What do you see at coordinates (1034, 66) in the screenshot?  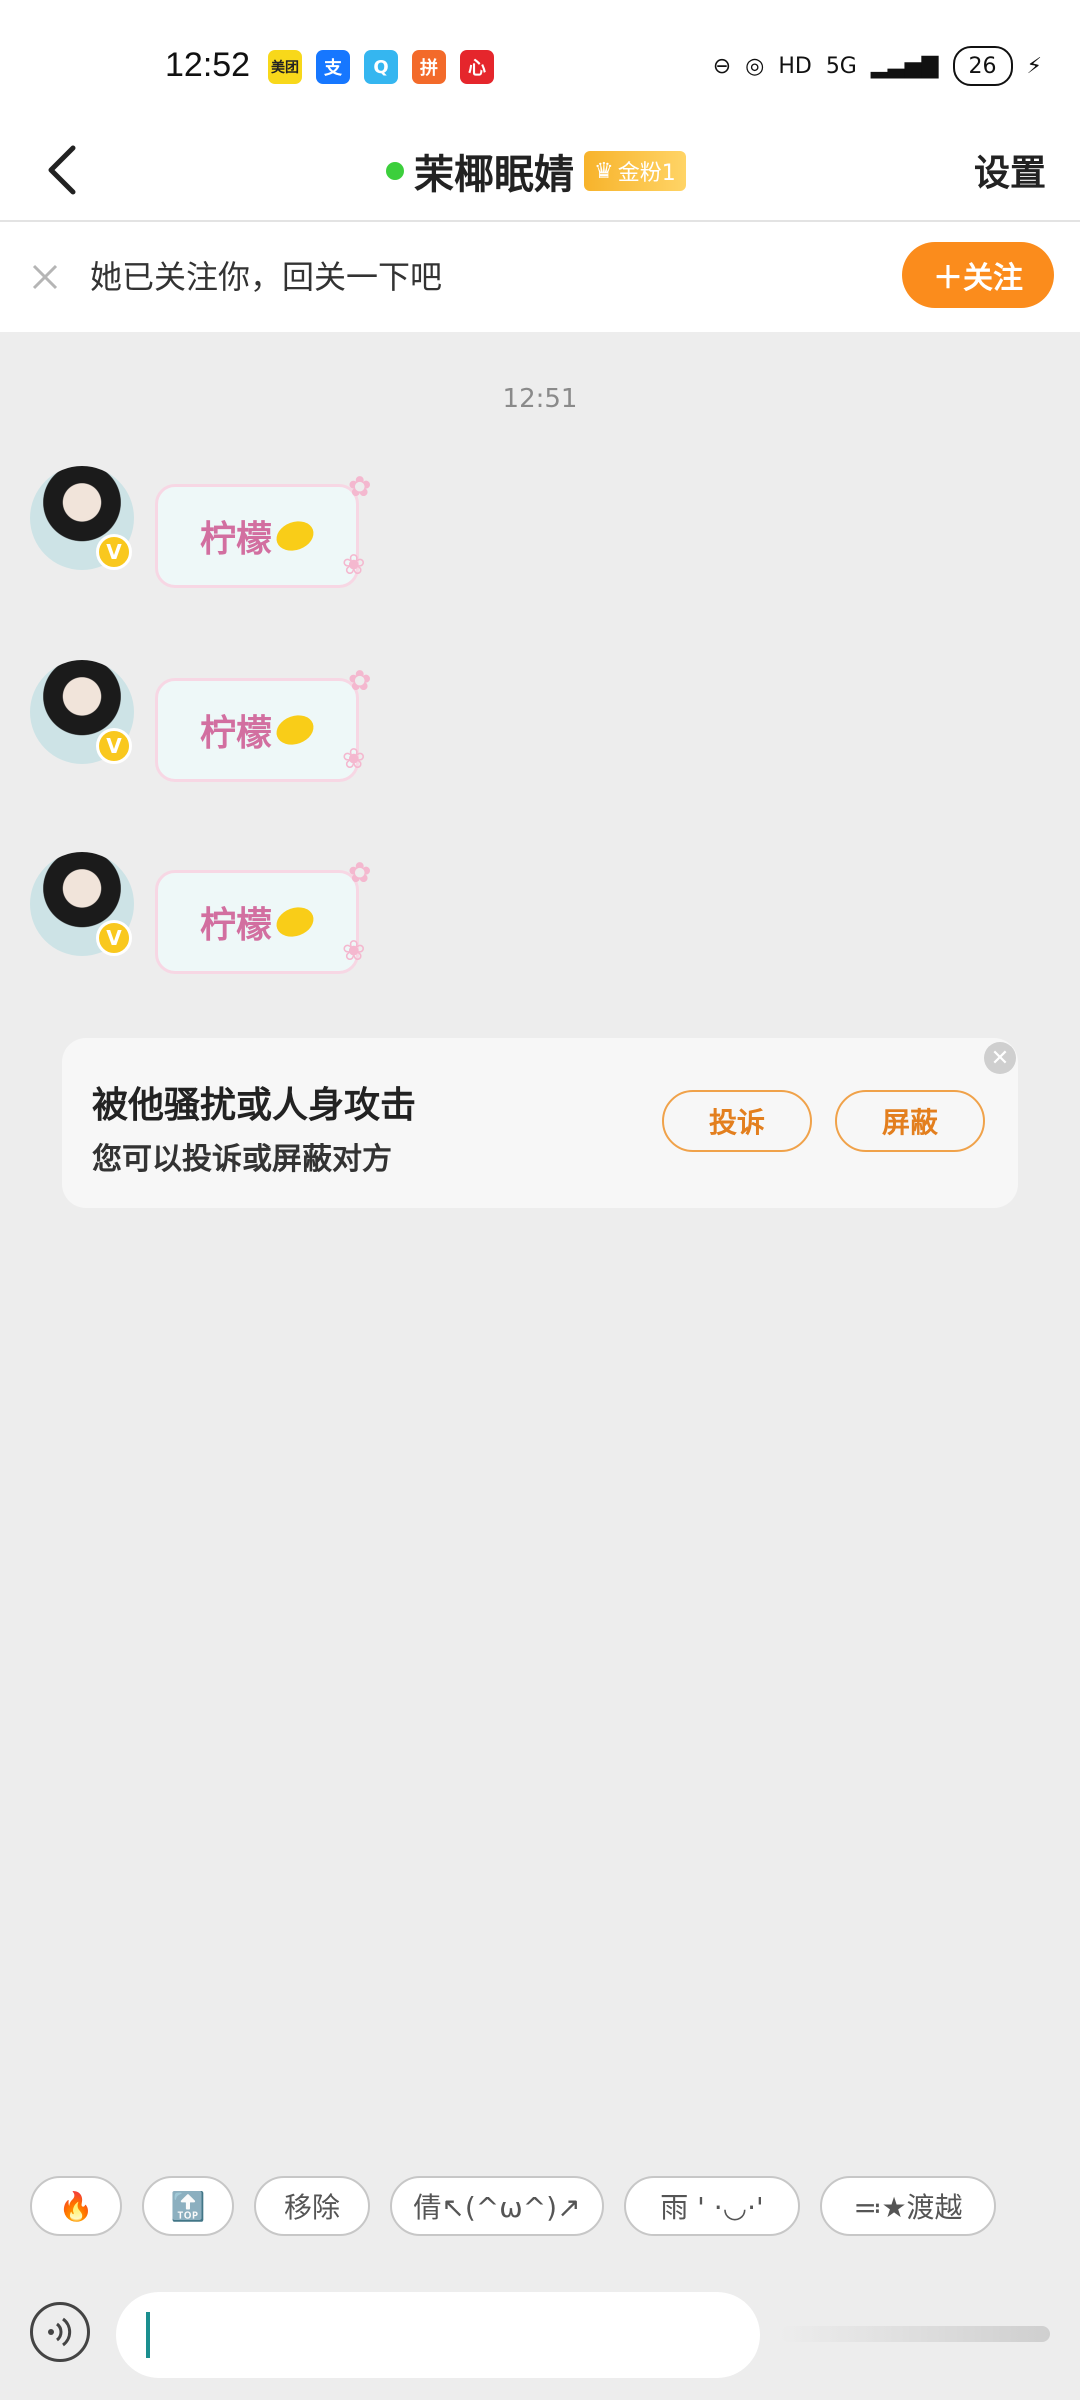 I see `charging-icon: ⚡` at bounding box center [1034, 66].